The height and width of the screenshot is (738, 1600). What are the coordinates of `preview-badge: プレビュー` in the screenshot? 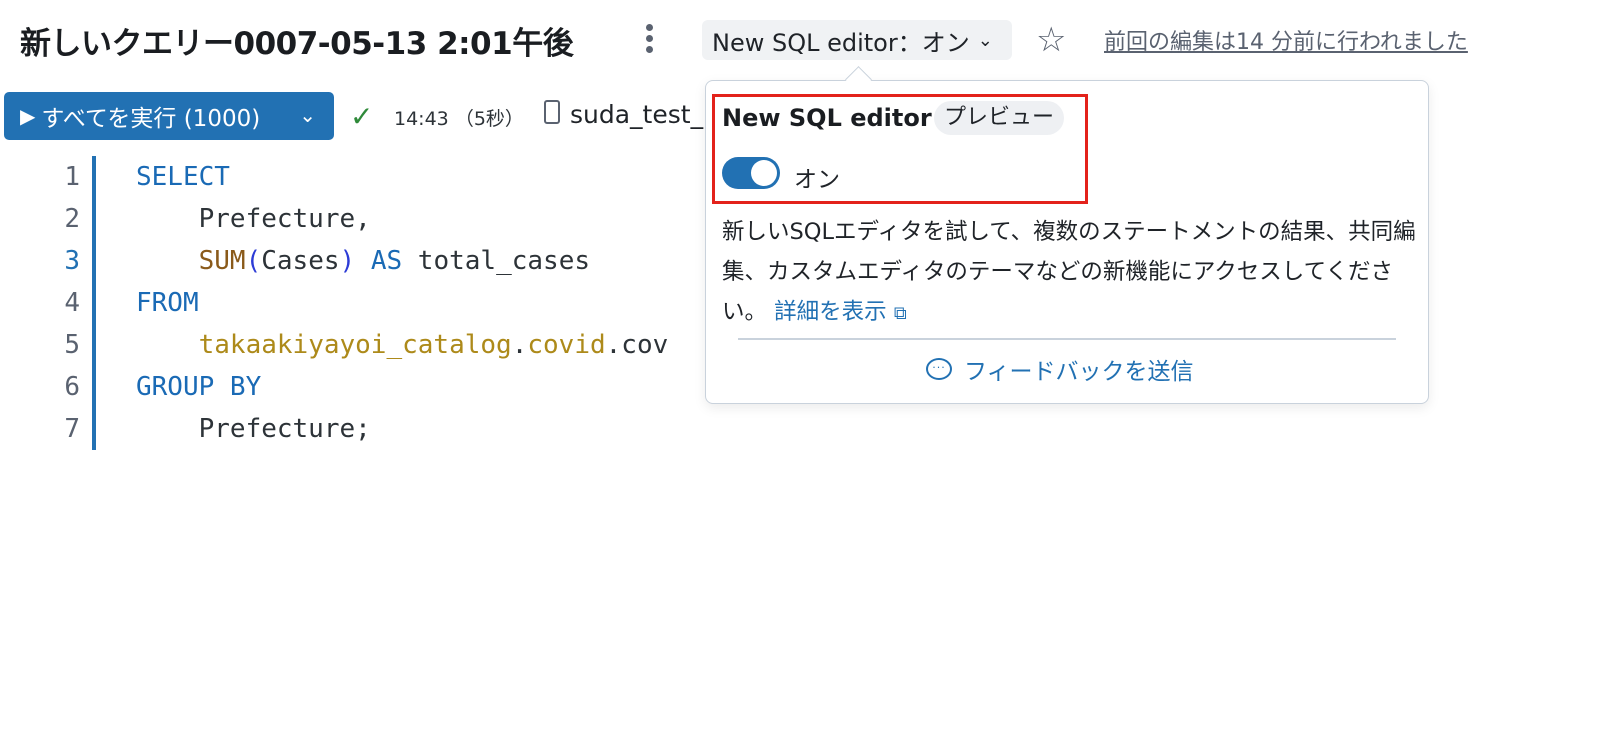 It's located at (999, 118).